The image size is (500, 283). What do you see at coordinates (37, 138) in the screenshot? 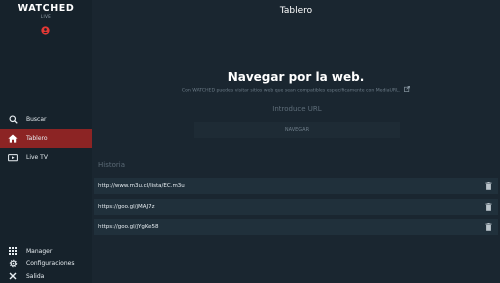
I see `sidebar-item-label: Tablero` at bounding box center [37, 138].